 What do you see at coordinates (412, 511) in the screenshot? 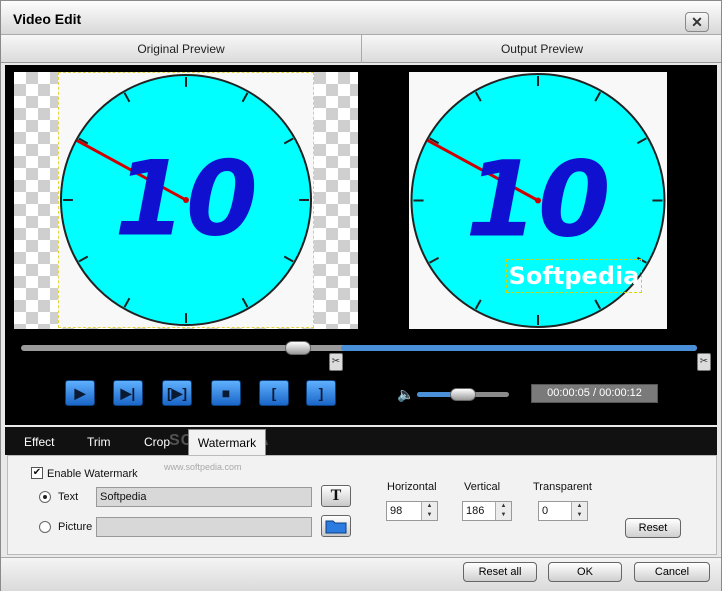
I see `horizontal-spinbox: 98 ▲ ▼` at bounding box center [412, 511].